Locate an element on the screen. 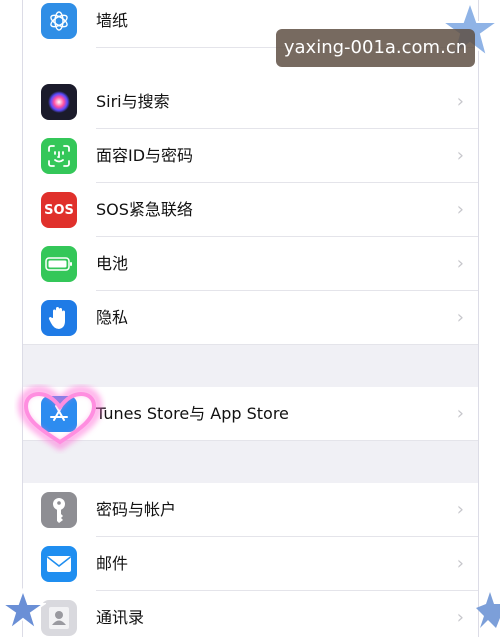  settings-row-contacts: 通讯录 › is located at coordinates (250, 614).